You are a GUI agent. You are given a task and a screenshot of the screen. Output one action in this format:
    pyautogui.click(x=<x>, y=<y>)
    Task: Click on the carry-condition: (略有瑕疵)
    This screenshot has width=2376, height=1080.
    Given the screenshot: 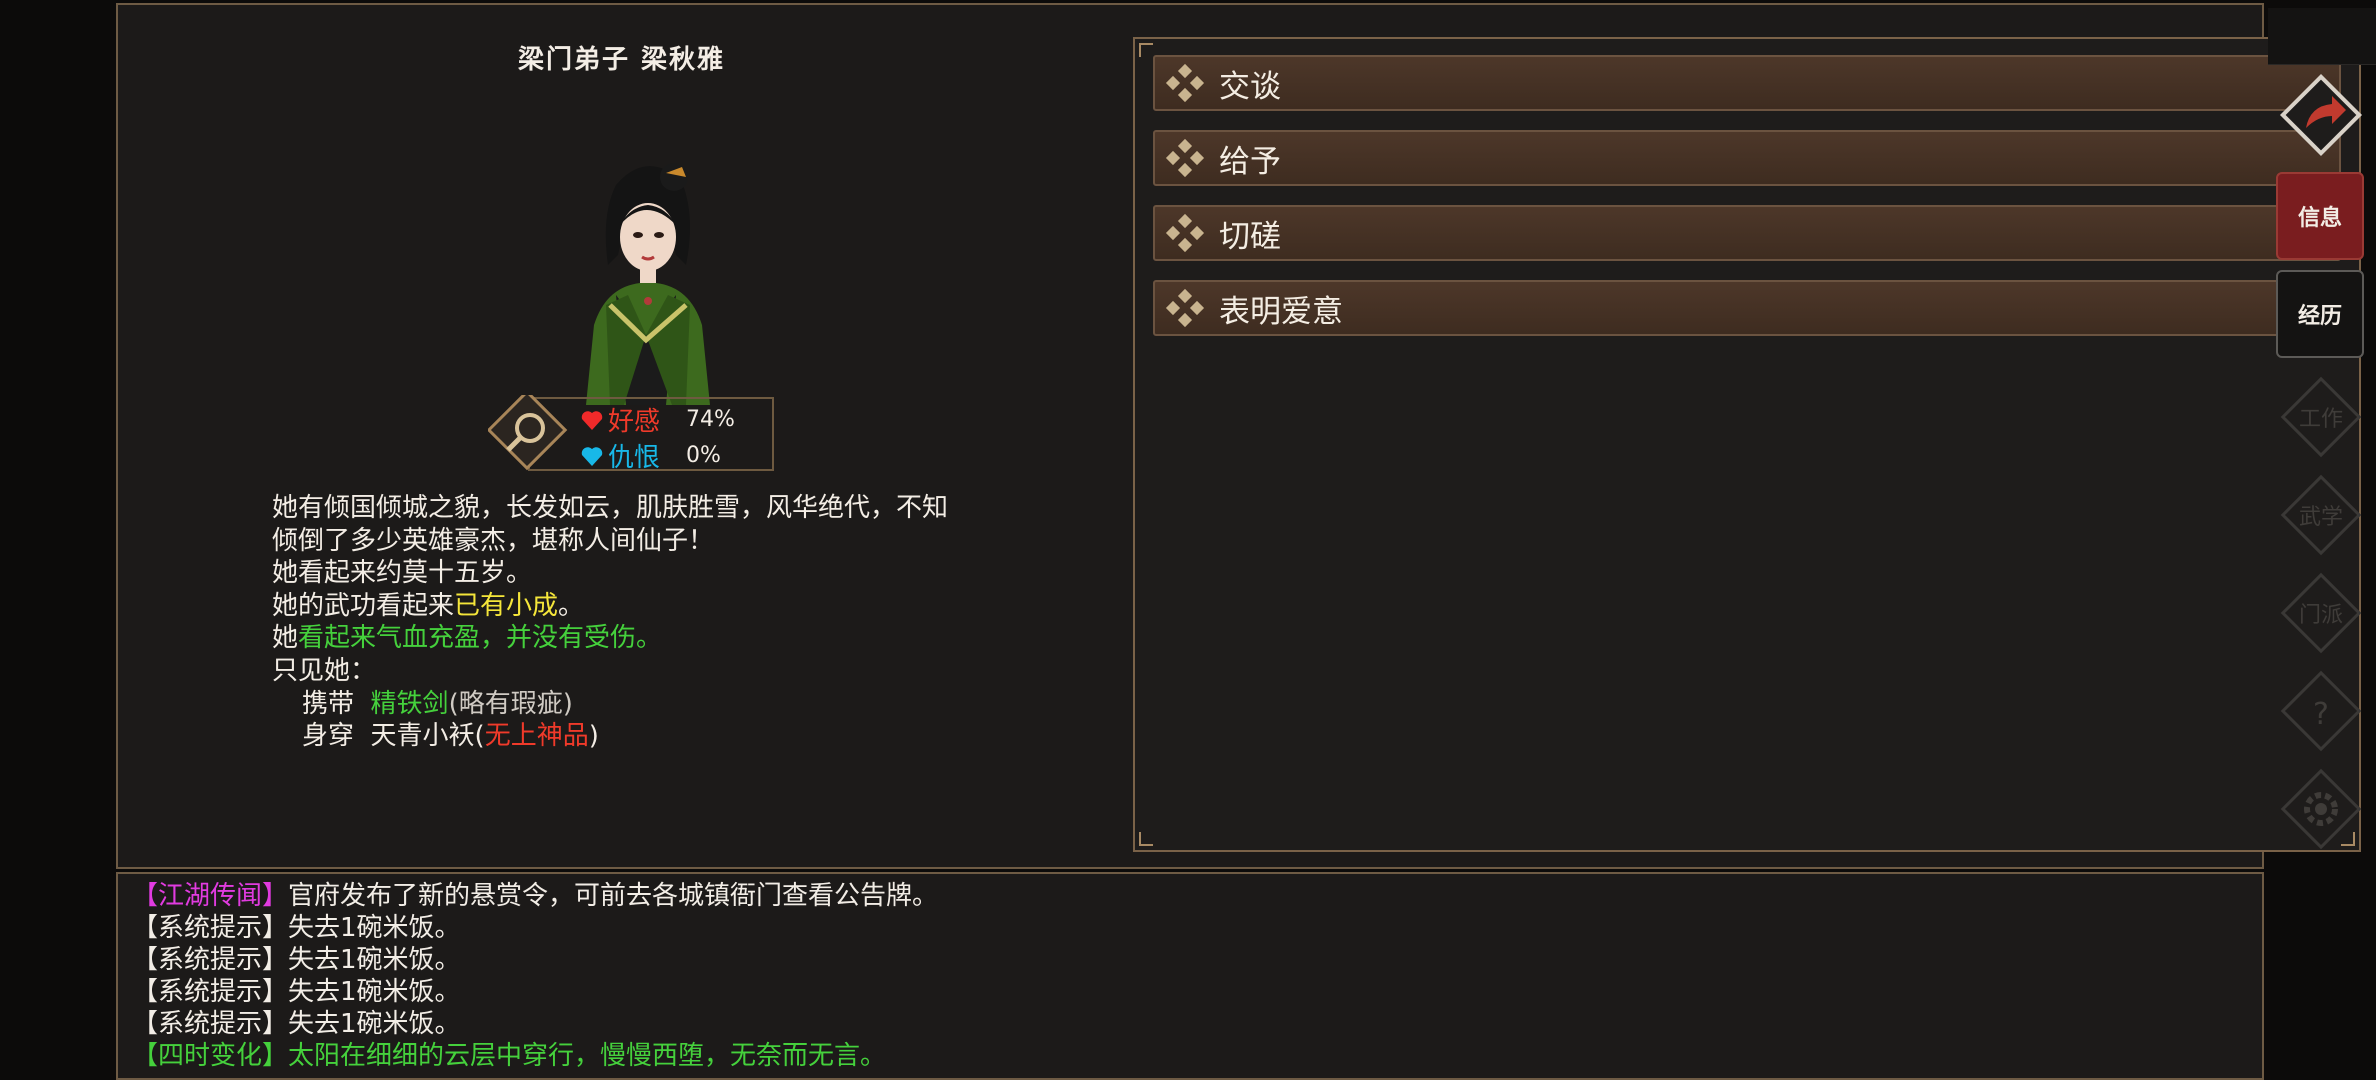 What is the action you would take?
    pyautogui.click(x=510, y=703)
    